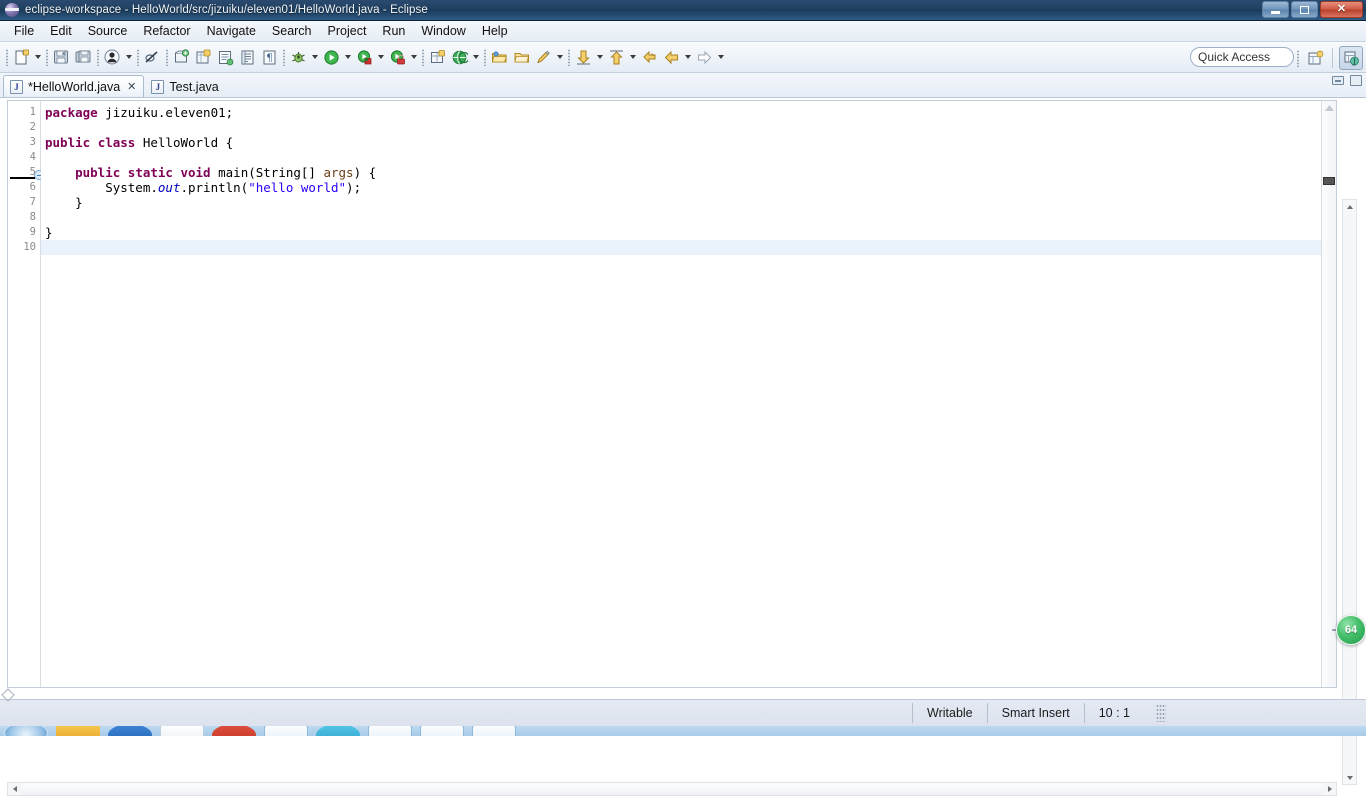 This screenshot has height=796, width=1366. Describe the element at coordinates (616, 57) in the screenshot. I see `previous-annotation-icon` at that location.